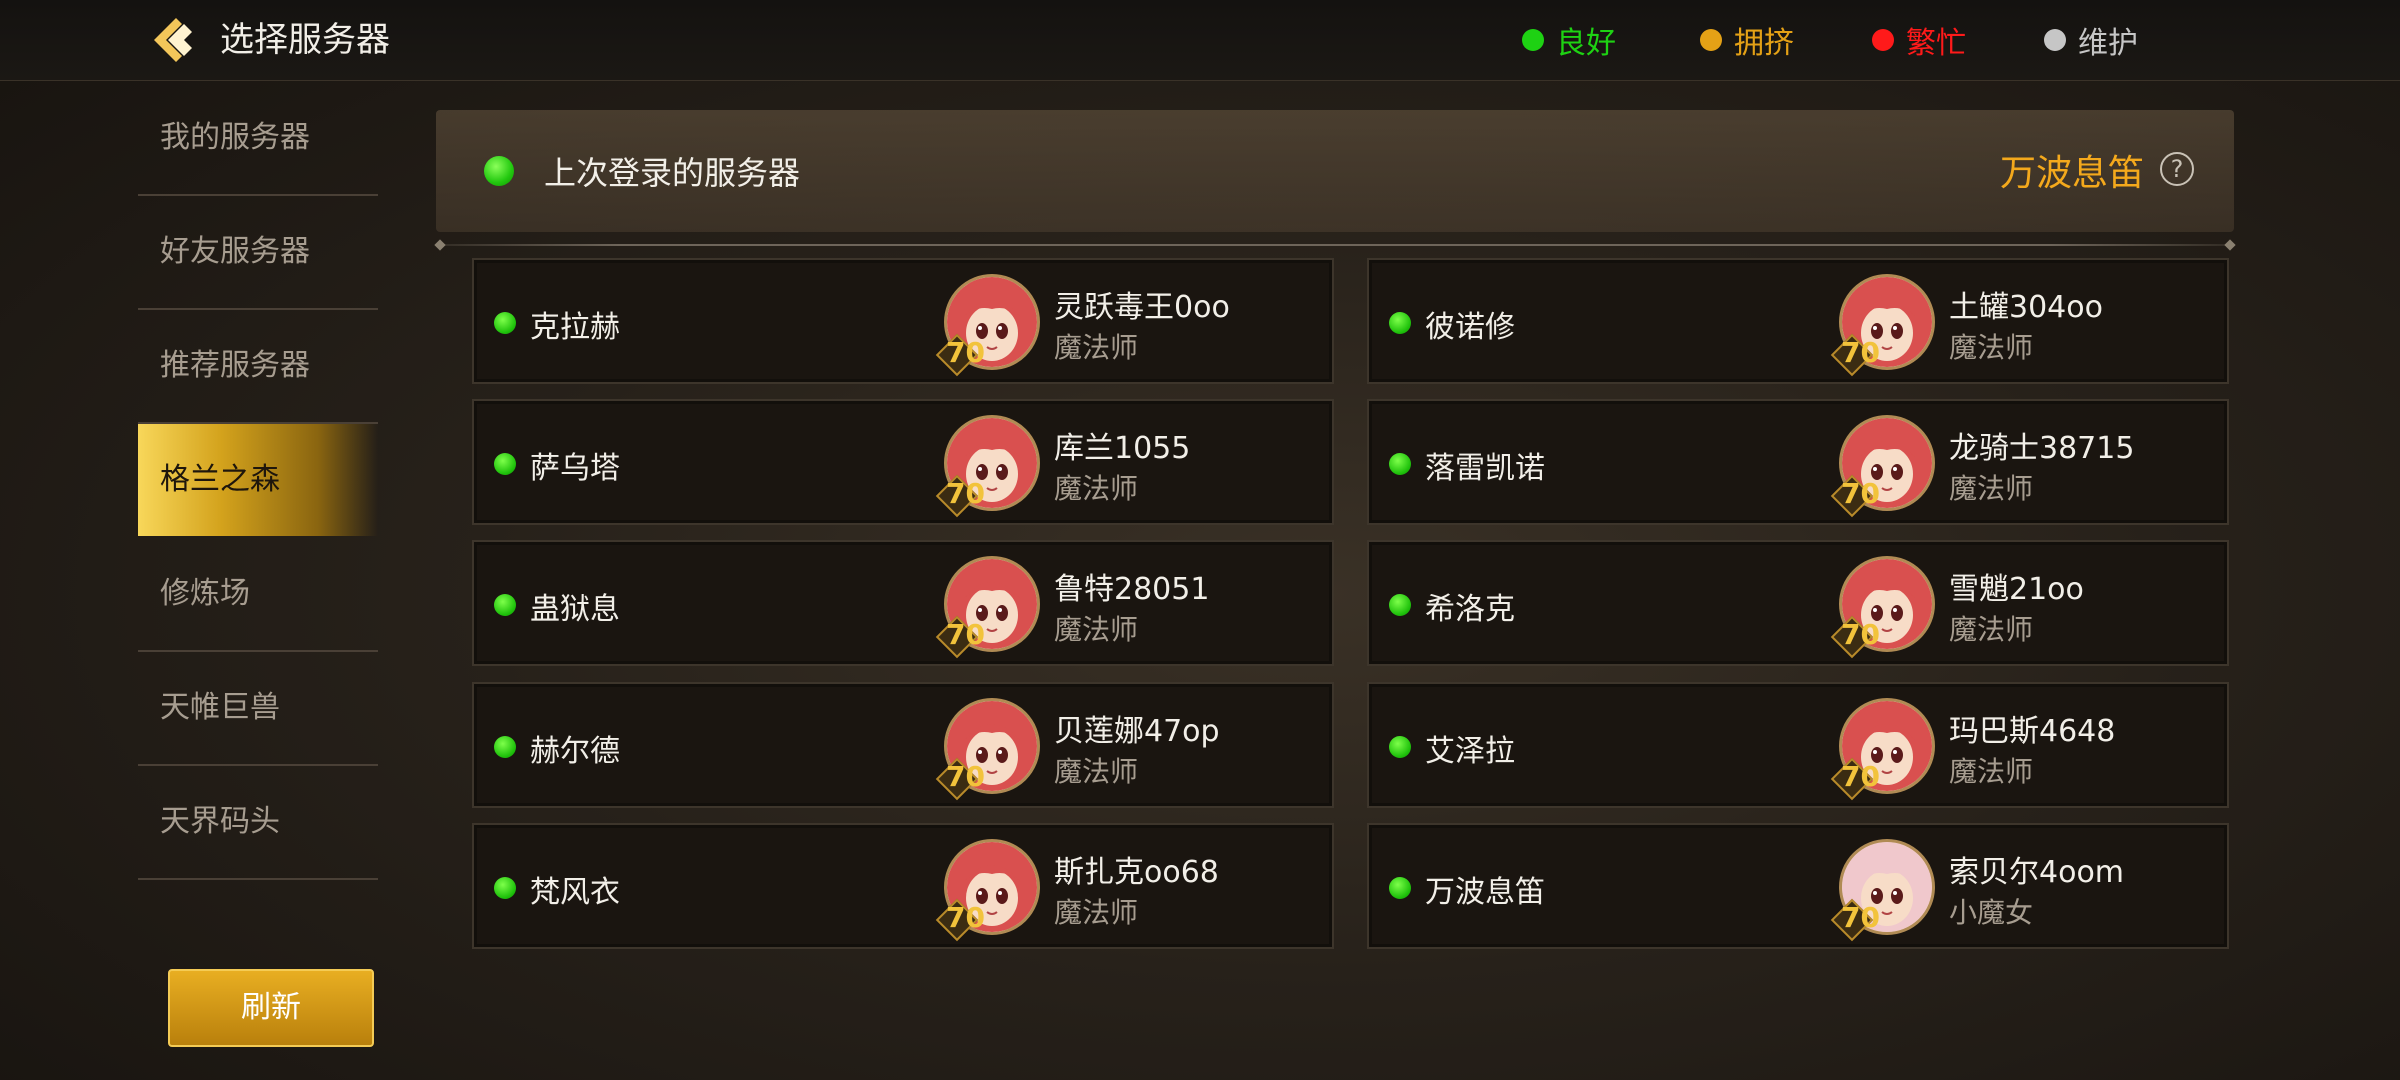  What do you see at coordinates (1798, 745) in the screenshot?
I see `server-card: 艾泽拉 70 玛巴斯4648 魔法师` at bounding box center [1798, 745].